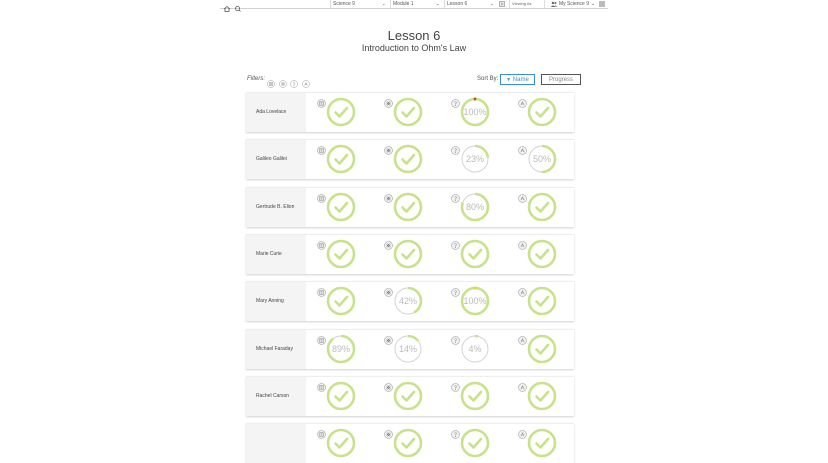 The height and width of the screenshot is (463, 828). Describe the element at coordinates (276, 349) in the screenshot. I see `student-name: Michael Faraday` at that location.